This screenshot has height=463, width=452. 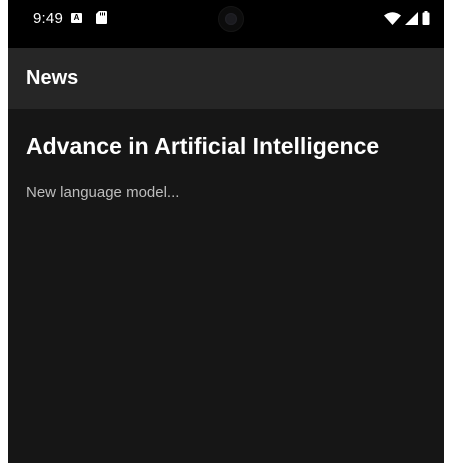 I want to click on a-notification-icon: A, so click(x=76, y=18).